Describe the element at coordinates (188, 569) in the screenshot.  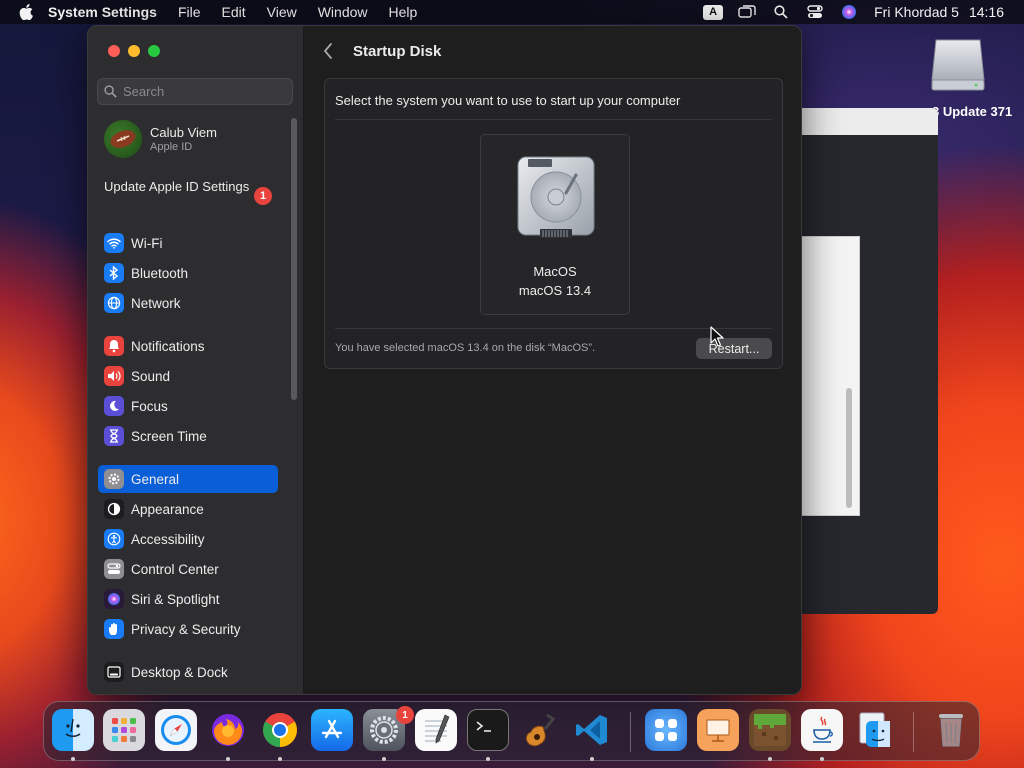
I see `sidebar-item-control-center: Control Center` at that location.